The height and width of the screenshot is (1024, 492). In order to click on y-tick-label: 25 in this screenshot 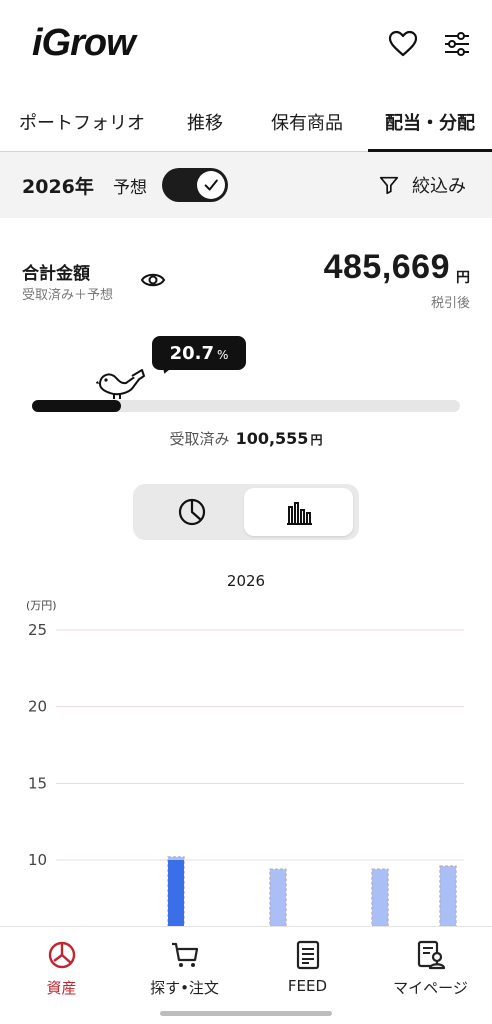, I will do `click(37, 630)`.